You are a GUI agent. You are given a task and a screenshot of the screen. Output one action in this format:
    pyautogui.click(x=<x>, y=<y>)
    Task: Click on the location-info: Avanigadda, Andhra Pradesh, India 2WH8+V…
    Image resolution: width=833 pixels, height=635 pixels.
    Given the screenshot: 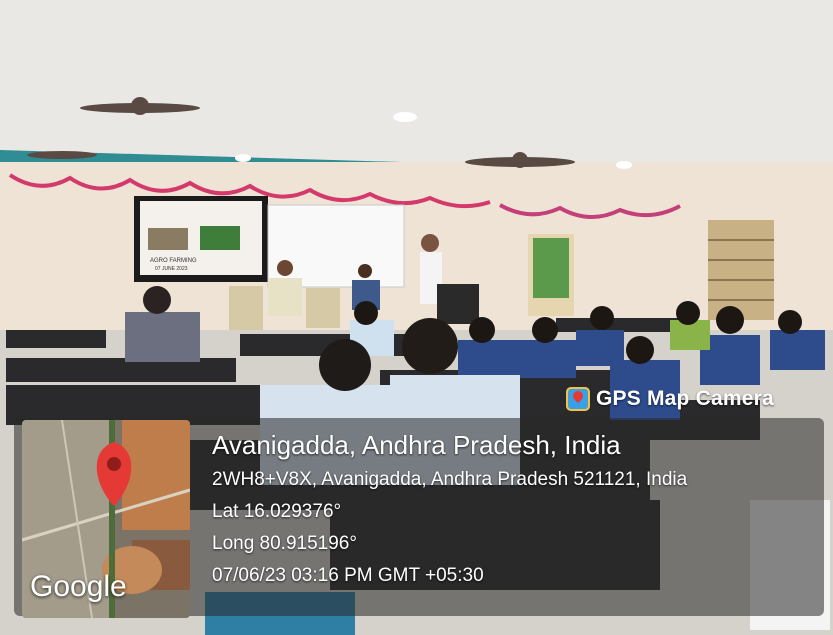 What is the action you would take?
    pyautogui.click(x=449, y=509)
    